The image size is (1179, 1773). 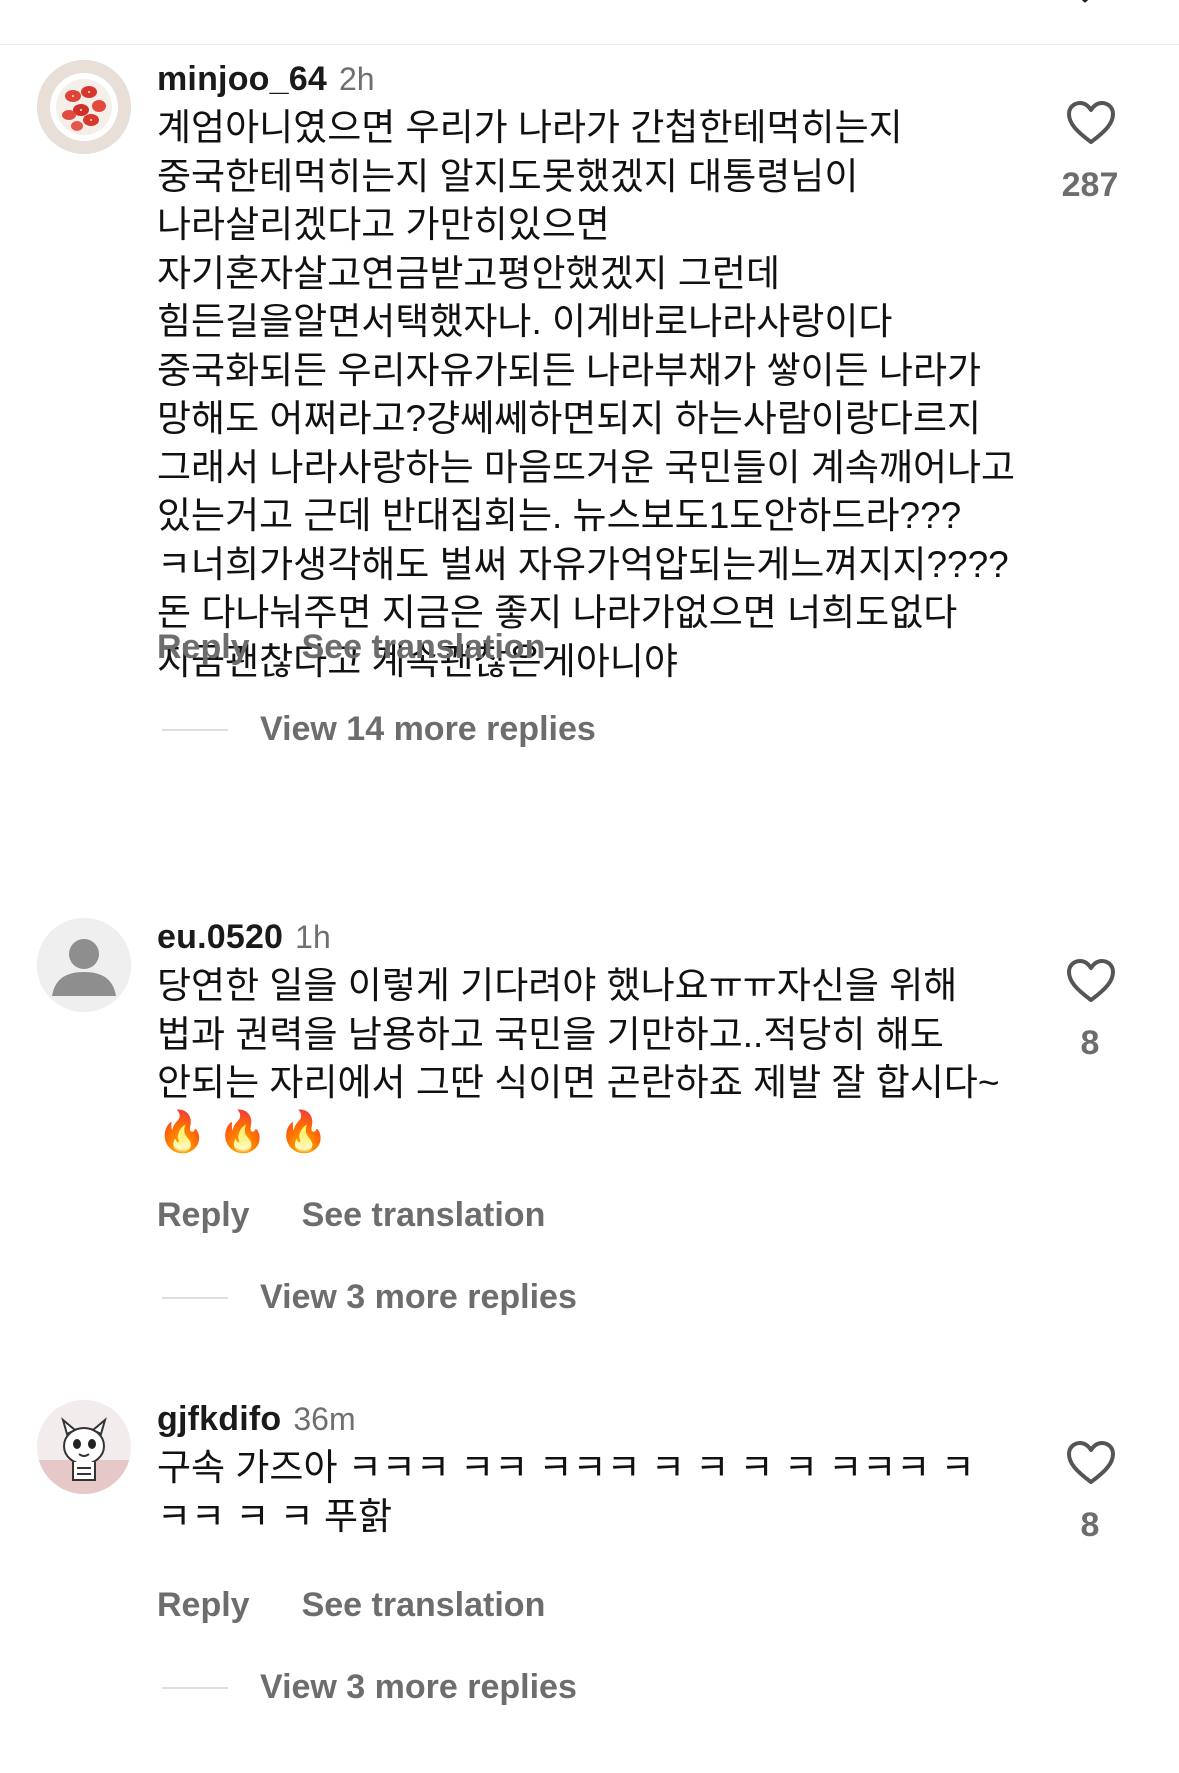 What do you see at coordinates (356, 79) in the screenshot?
I see `timestamp: 2h` at bounding box center [356, 79].